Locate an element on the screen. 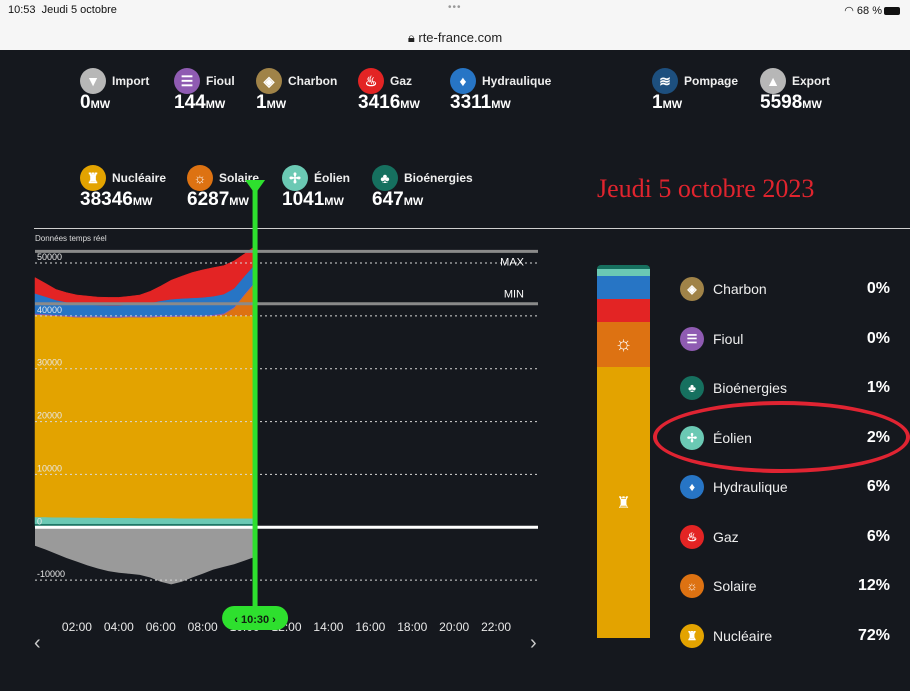 The width and height of the screenshot is (910, 691). y-tick-label: -10000 is located at coordinates (51, 574).